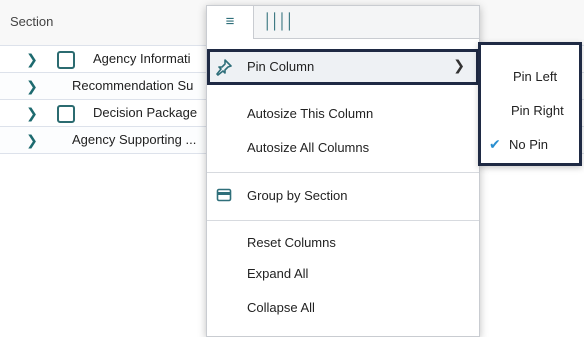 This screenshot has width=584, height=337. I want to click on collapse-all-menu-item: Collapse All, so click(343, 308).